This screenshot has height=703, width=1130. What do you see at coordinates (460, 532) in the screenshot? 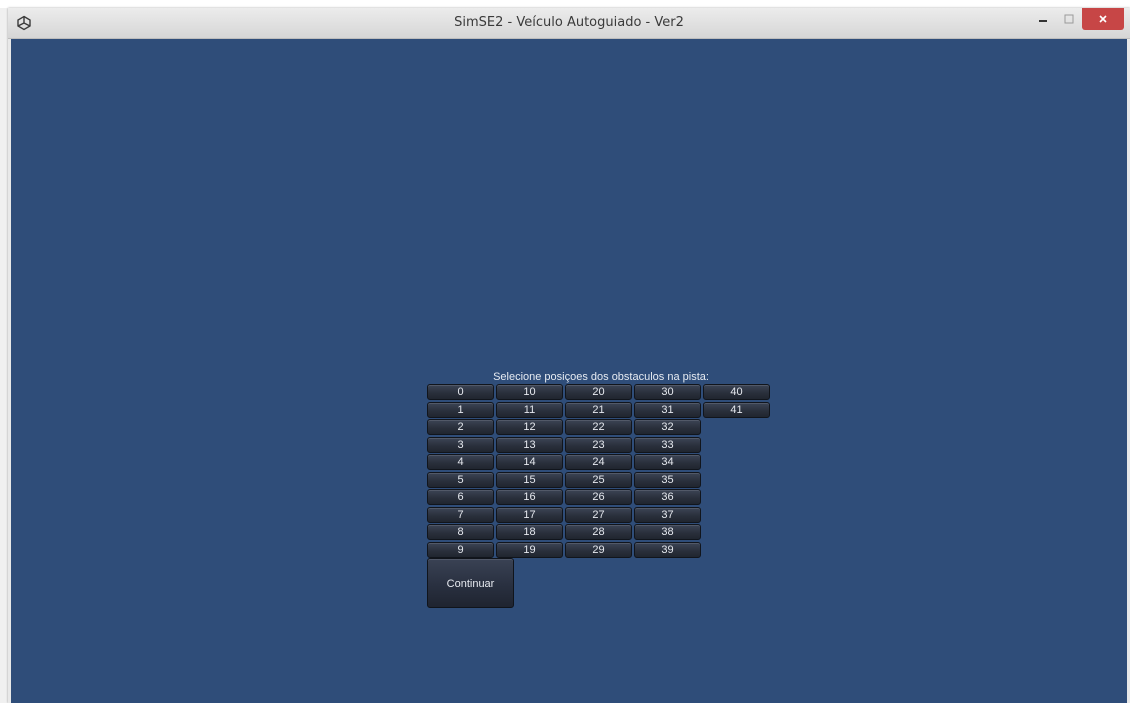
I see `position-button: 8` at bounding box center [460, 532].